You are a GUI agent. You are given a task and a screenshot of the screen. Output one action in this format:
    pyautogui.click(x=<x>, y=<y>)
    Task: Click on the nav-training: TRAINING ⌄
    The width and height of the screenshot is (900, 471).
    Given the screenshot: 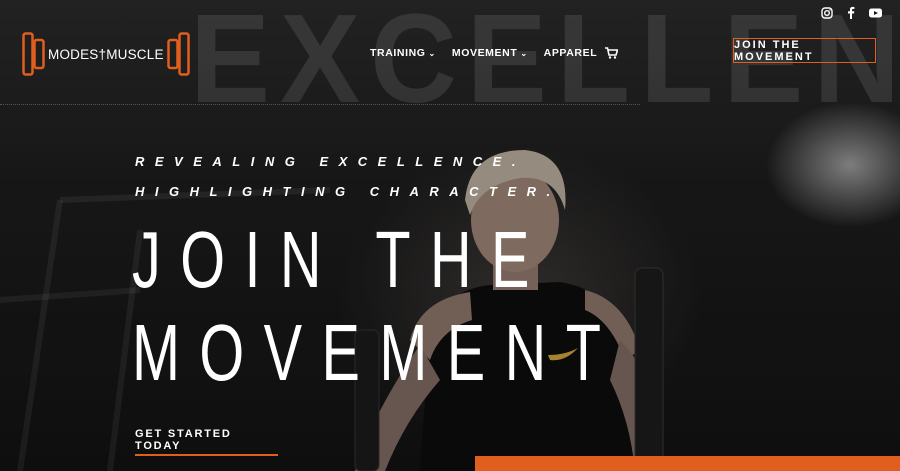 What is the action you would take?
    pyautogui.click(x=403, y=53)
    